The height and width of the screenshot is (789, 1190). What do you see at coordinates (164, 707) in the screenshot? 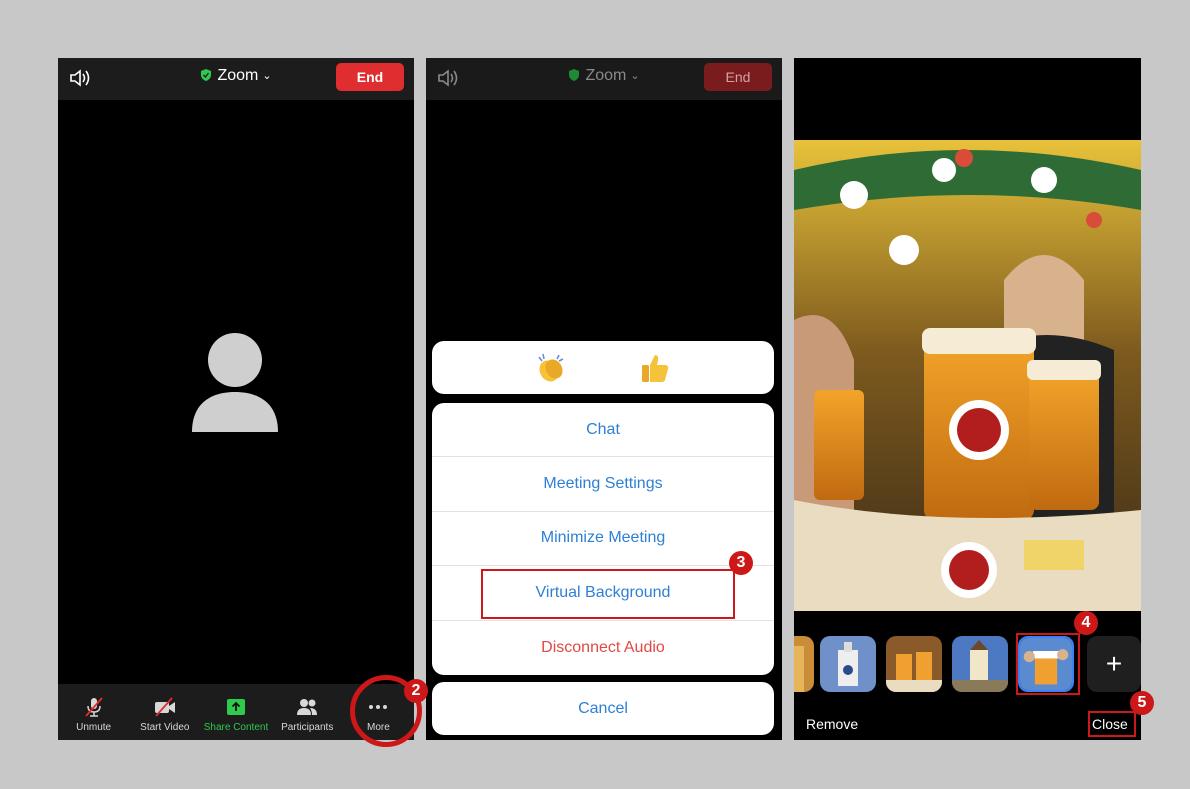
I see `video-off-icon` at bounding box center [164, 707].